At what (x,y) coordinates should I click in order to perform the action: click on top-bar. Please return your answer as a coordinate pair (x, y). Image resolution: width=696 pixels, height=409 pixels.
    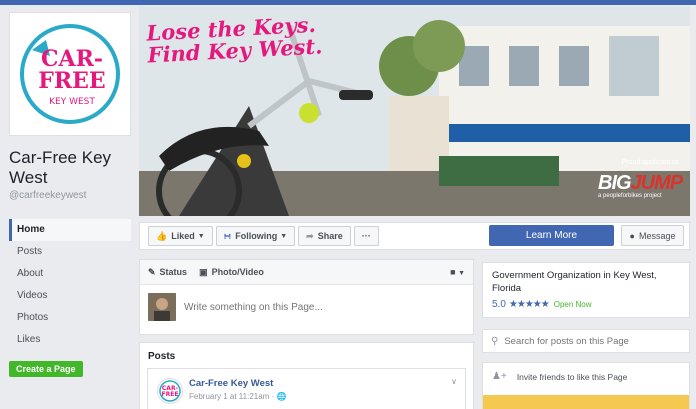
    Looking at the image, I should click on (348, 2).